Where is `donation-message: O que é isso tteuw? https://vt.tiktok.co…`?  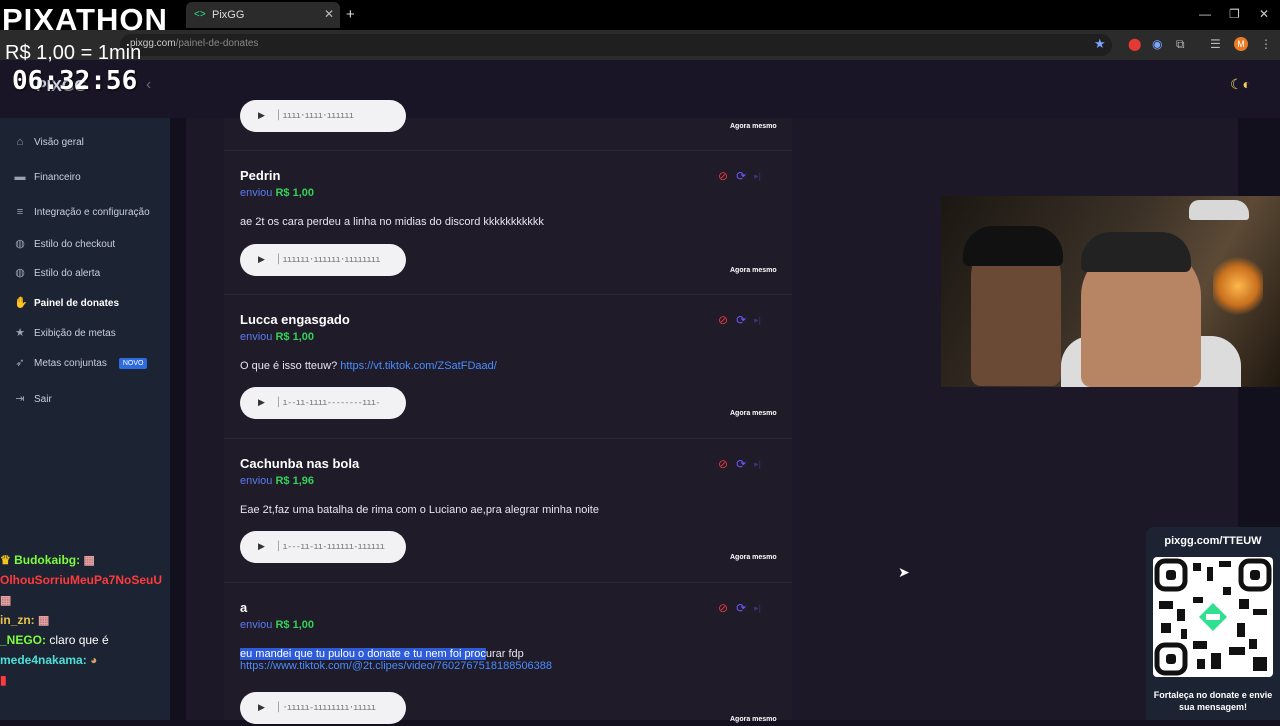 donation-message: O que é isso tteuw? https://vt.tiktok.co… is located at coordinates (368, 366).